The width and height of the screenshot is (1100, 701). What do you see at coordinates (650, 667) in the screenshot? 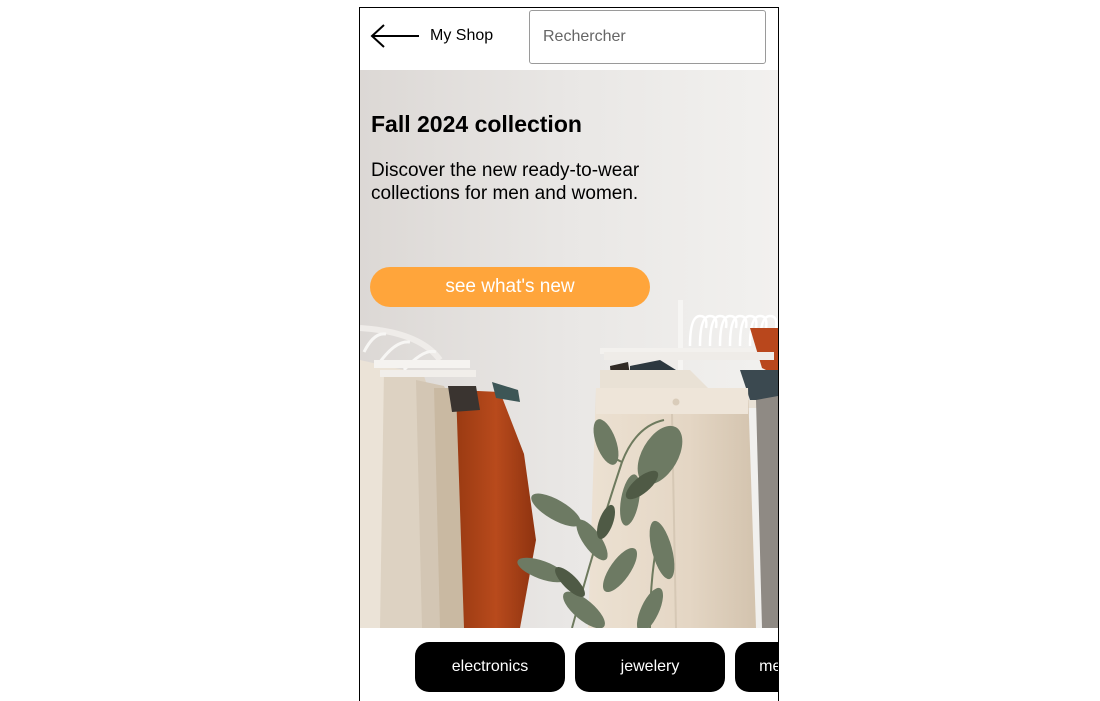
I see `category-chip-jewelery: jewelery` at bounding box center [650, 667].